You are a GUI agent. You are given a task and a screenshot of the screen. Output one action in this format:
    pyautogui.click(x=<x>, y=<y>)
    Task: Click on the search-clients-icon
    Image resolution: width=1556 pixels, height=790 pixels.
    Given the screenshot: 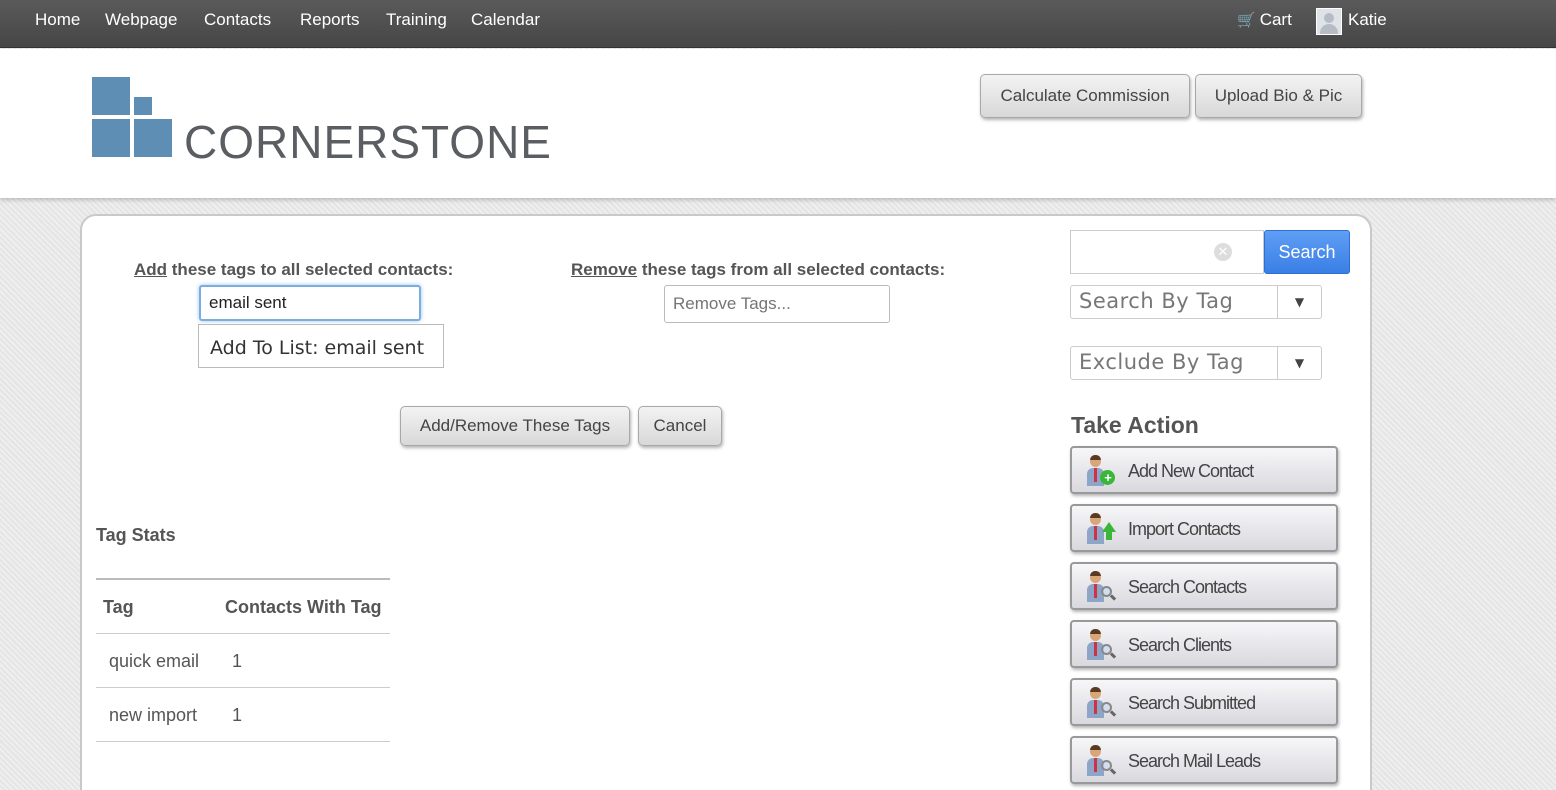 What is the action you would take?
    pyautogui.click(x=1101, y=645)
    